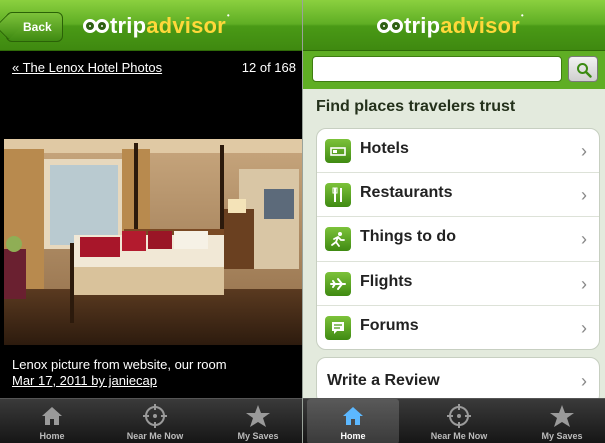 This screenshot has width=605, height=443. Describe the element at coordinates (384, 148) in the screenshot. I see `menu-item-label: Hotels` at that location.